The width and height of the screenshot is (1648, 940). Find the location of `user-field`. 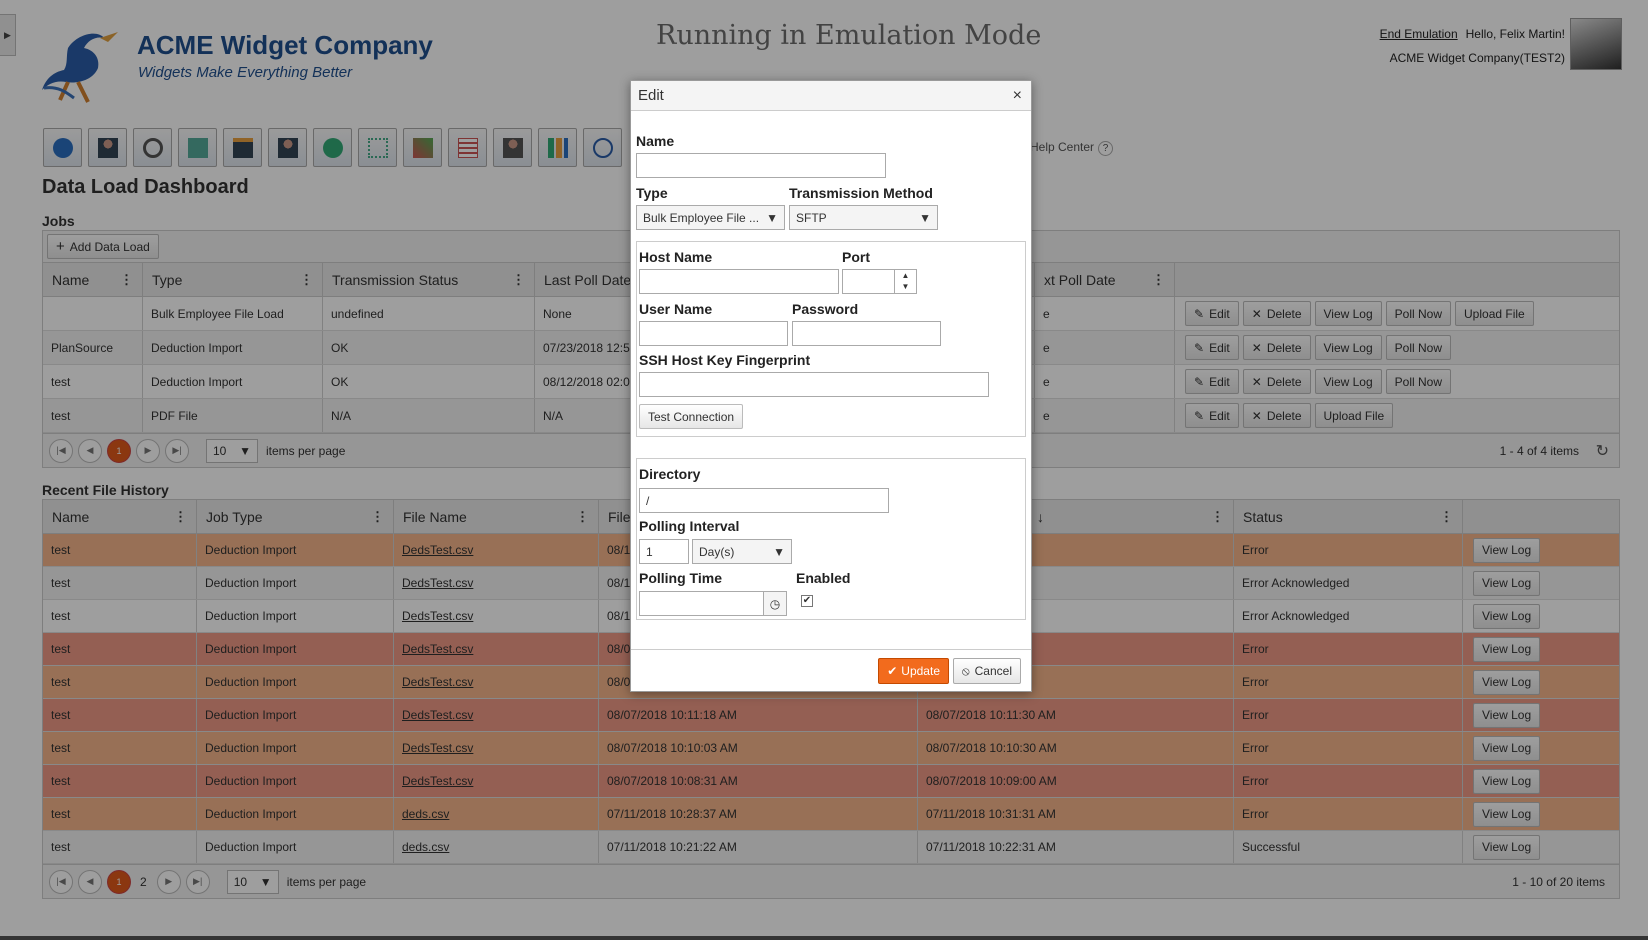

user-field is located at coordinates (713, 333).